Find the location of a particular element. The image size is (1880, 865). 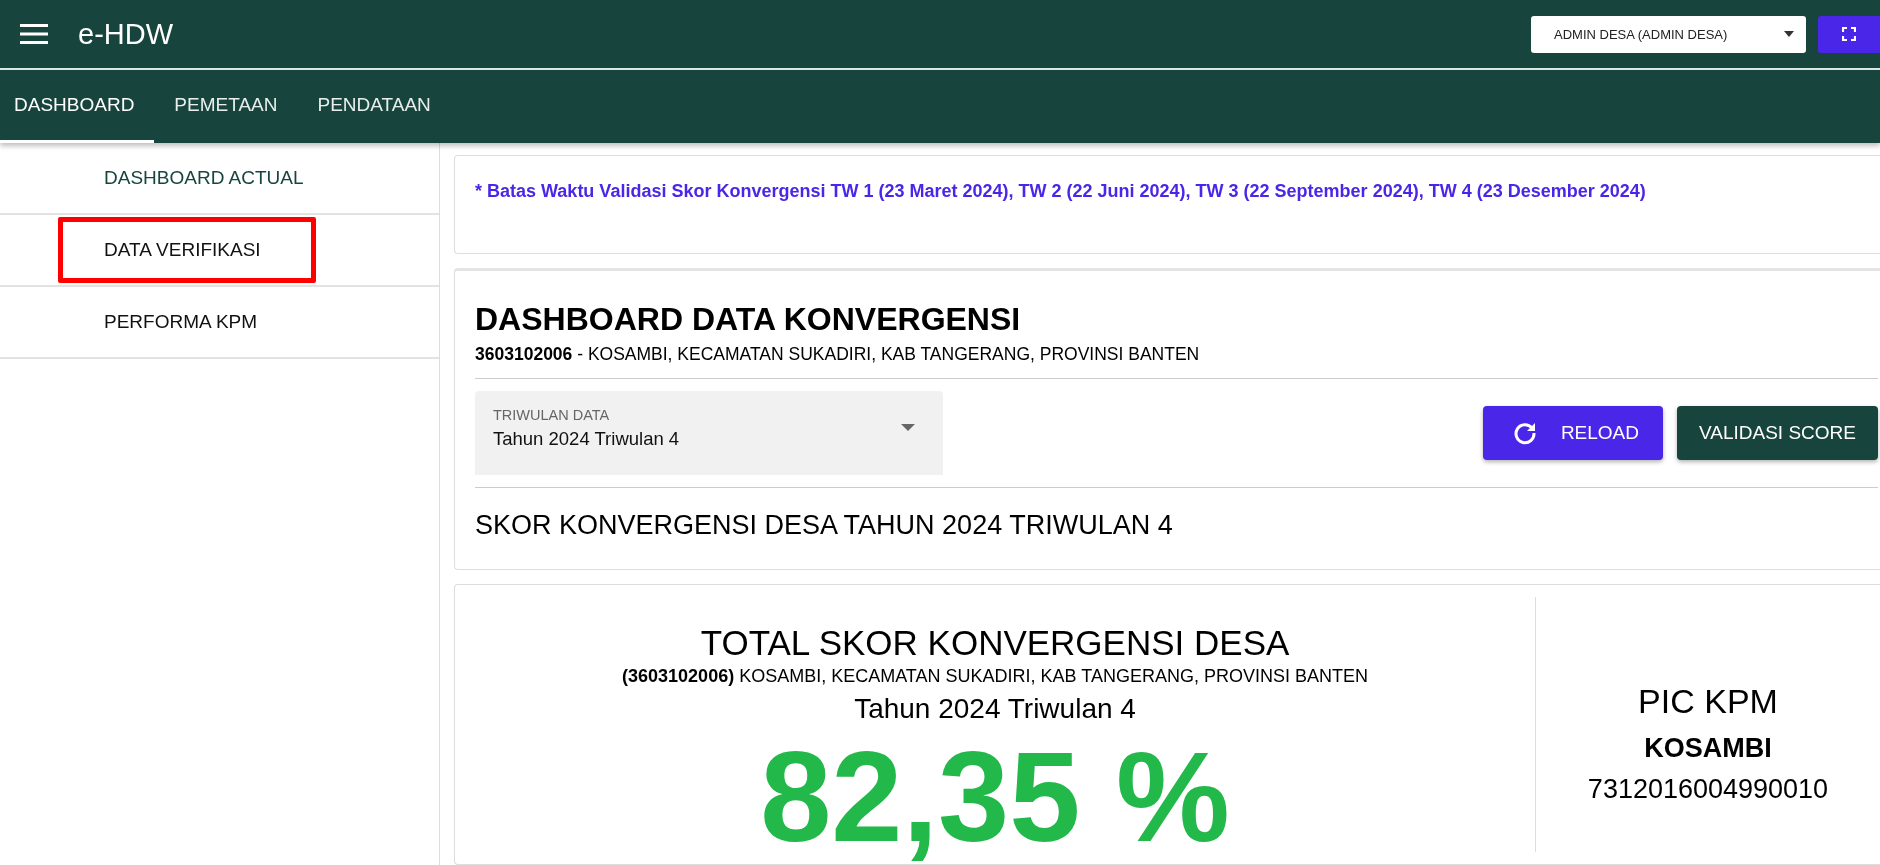

nav-tab: DASHBOARD is located at coordinates (77, 106).